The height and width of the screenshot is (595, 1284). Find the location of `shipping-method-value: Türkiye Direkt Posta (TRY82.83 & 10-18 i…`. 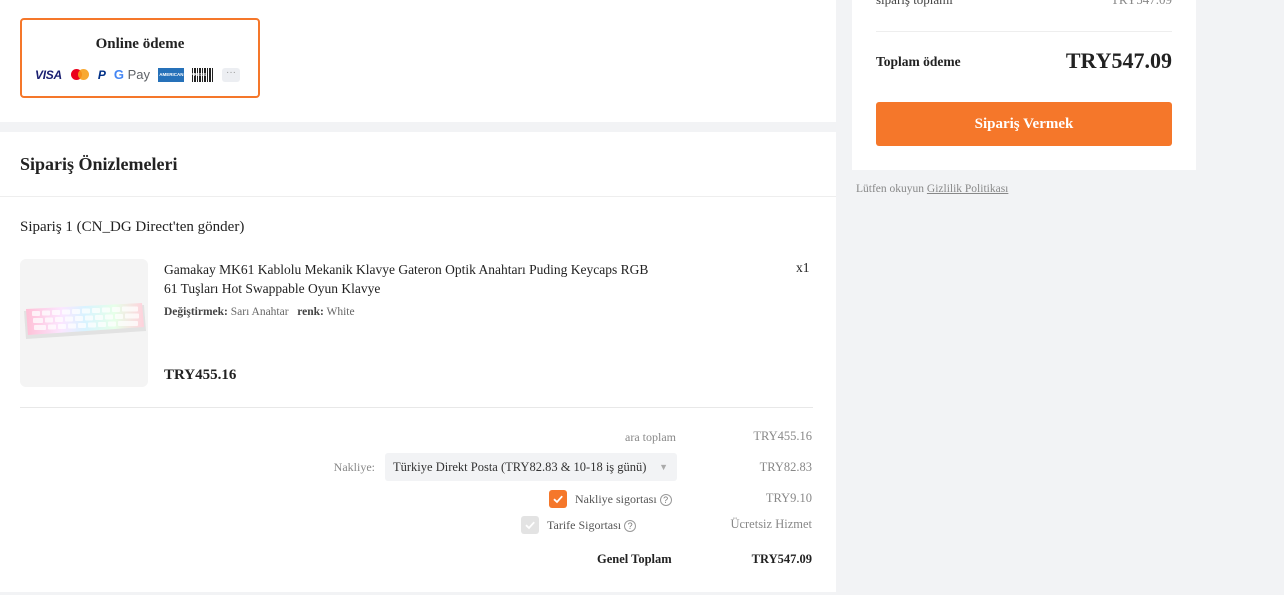

shipping-method-value: Türkiye Direkt Posta (TRY82.83 & 10-18 i… is located at coordinates (520, 467).